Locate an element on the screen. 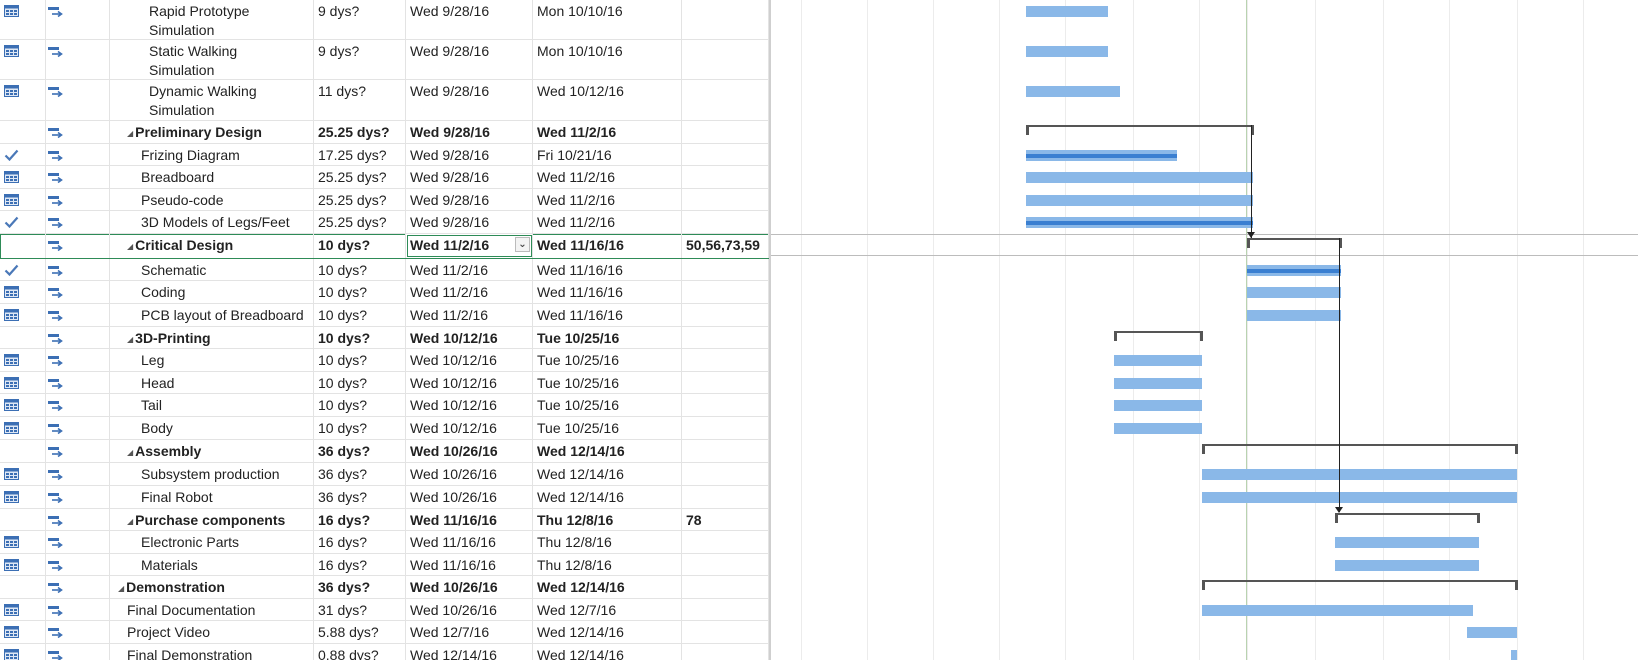 The width and height of the screenshot is (1638, 660). task-name-cell: Subsystem production is located at coordinates (212, 474).